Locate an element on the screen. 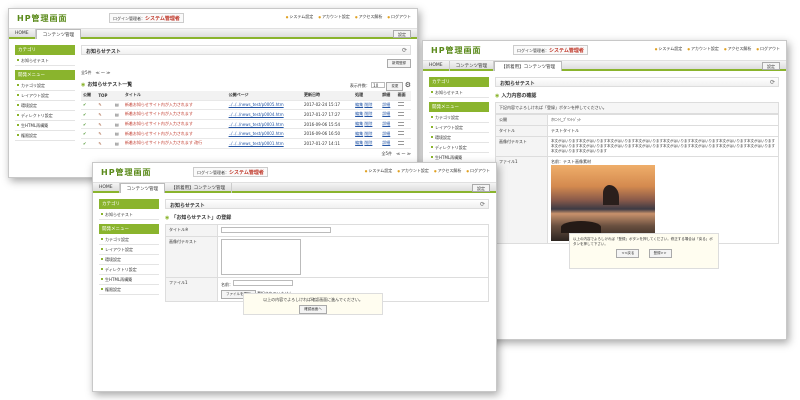 This screenshot has height=400, width=800. gear-icon: ⚙ is located at coordinates (408, 85).